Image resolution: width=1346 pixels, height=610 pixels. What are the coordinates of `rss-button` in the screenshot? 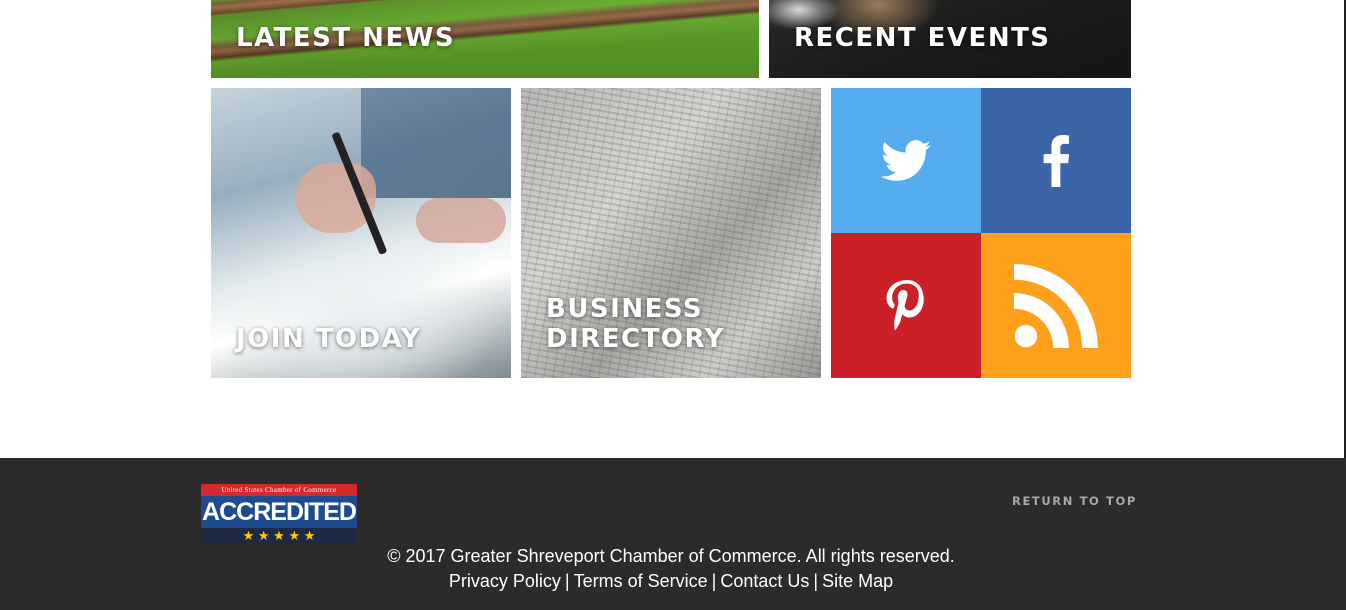 It's located at (1056, 305).